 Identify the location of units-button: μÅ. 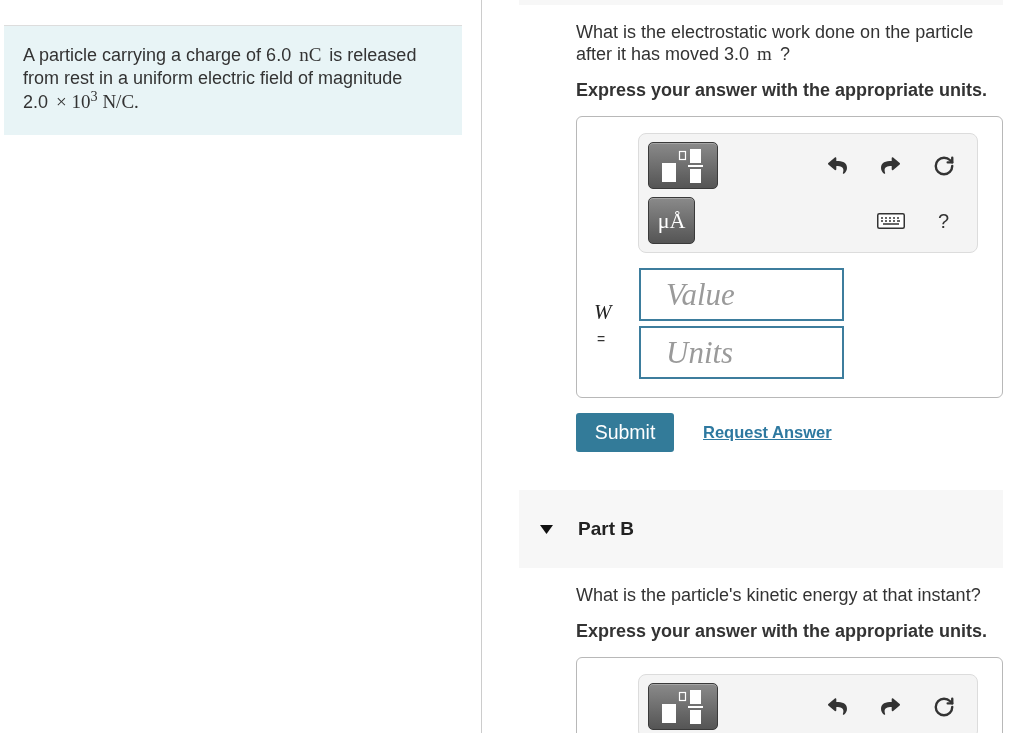
(671, 220).